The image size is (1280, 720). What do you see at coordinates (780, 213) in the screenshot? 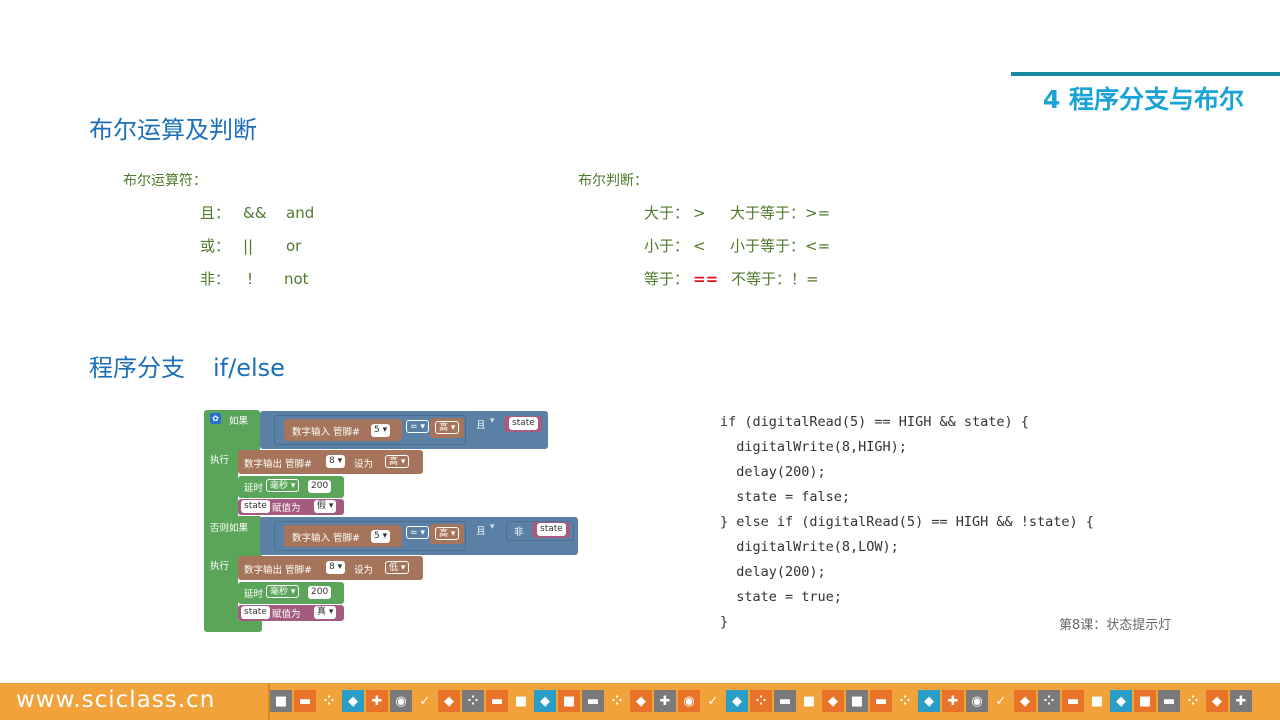
I see `judge-other: 大于等于：>=` at bounding box center [780, 213].